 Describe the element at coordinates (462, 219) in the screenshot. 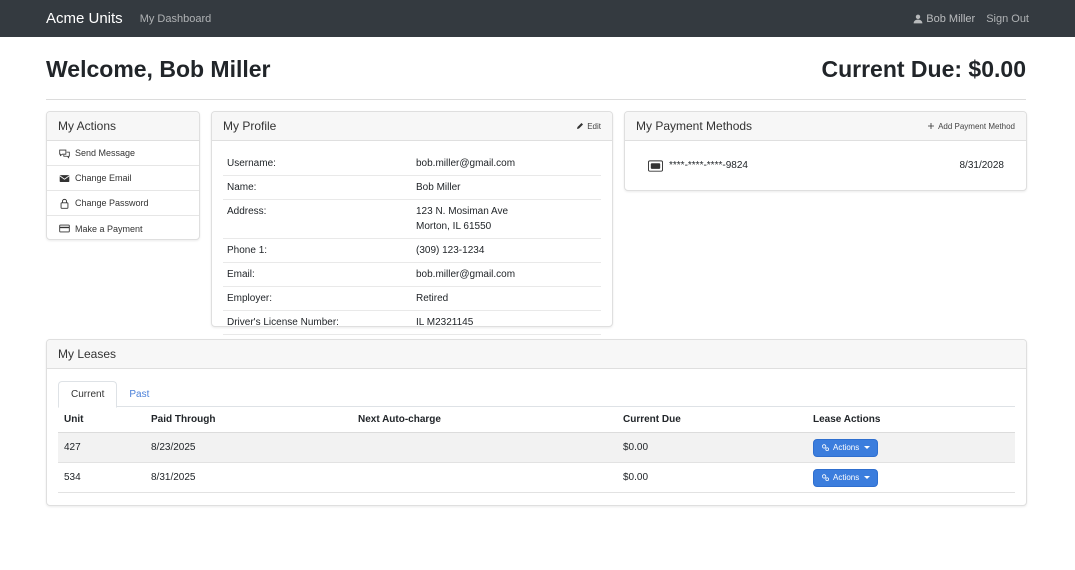

I see `profile-value: 123 N. Mosiman Ave Morton, IL 61550` at that location.